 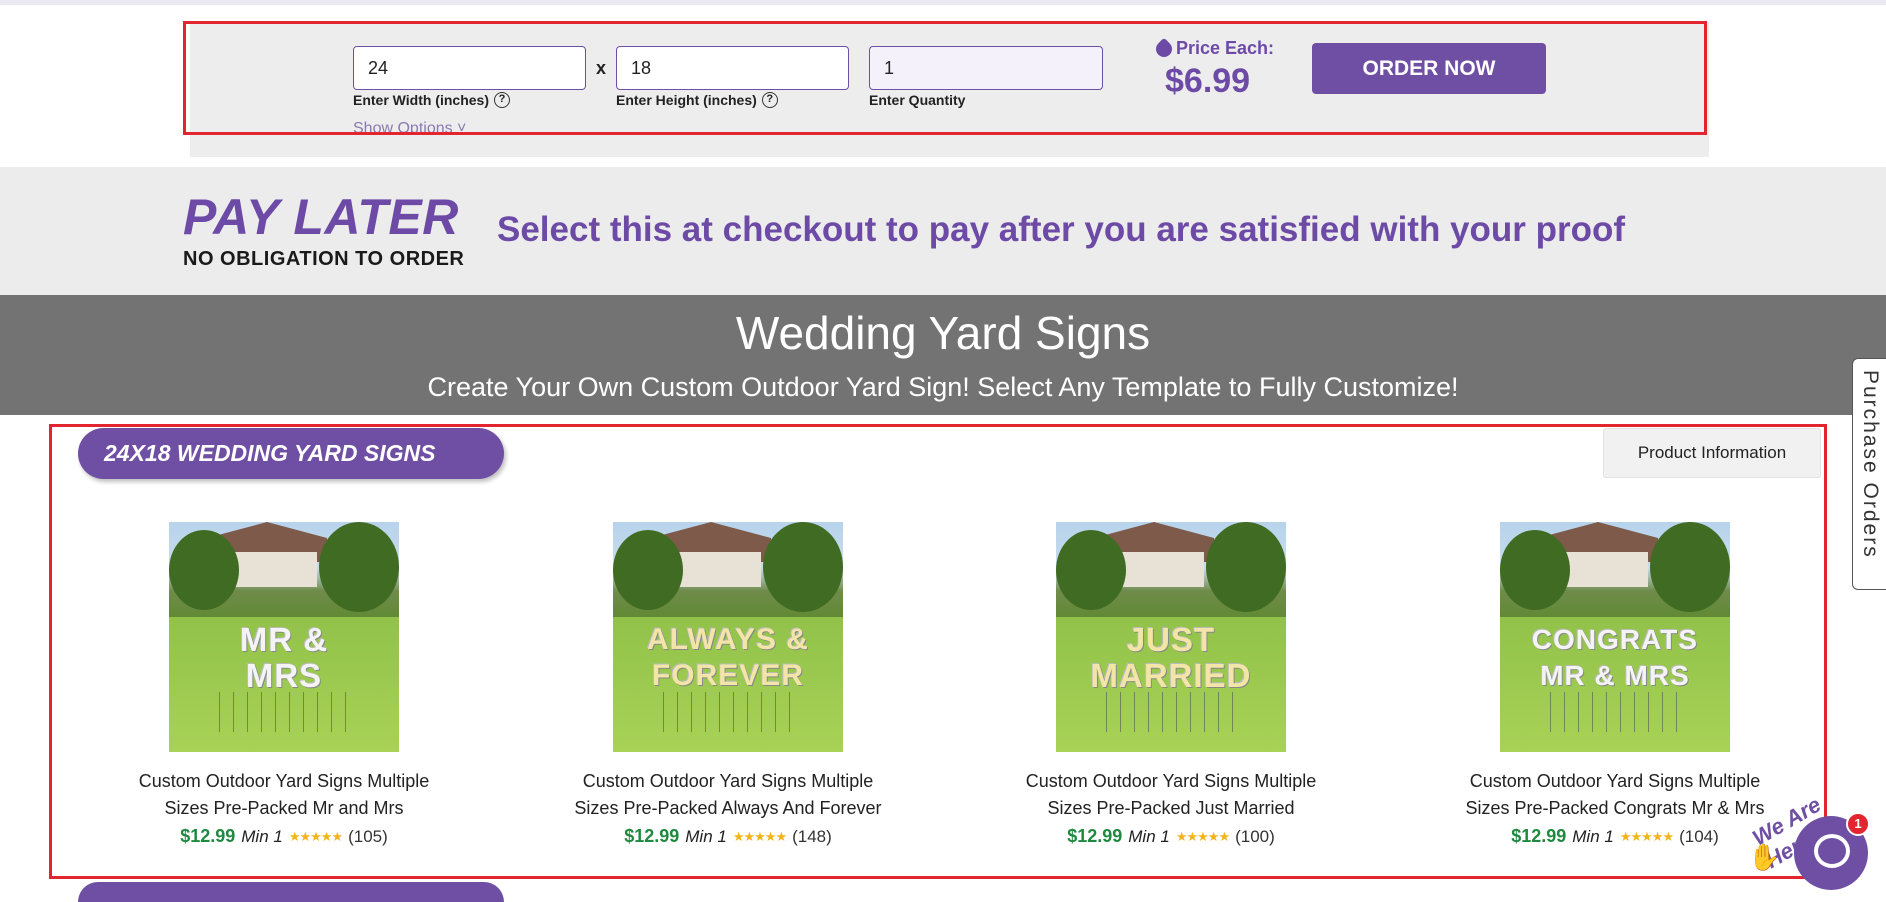 What do you see at coordinates (1615, 658) in the screenshot?
I see `yard-sign-text: CONGRATS MR & MRS` at bounding box center [1615, 658].